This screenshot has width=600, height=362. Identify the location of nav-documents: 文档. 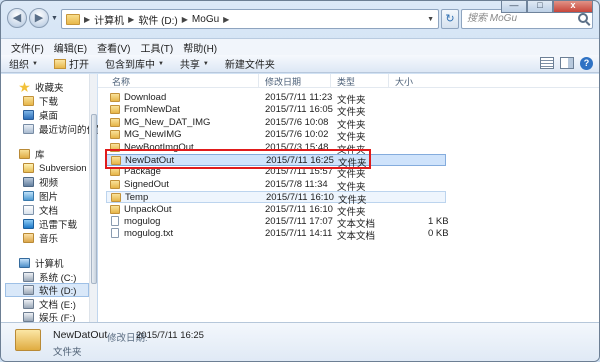
(40, 210).